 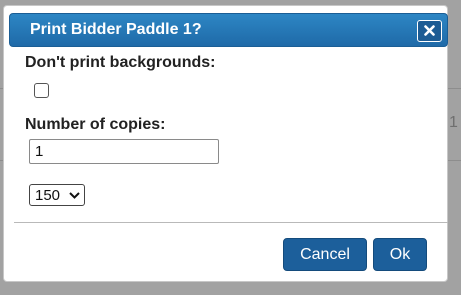 I want to click on dialog-divider, so click(x=231, y=222).